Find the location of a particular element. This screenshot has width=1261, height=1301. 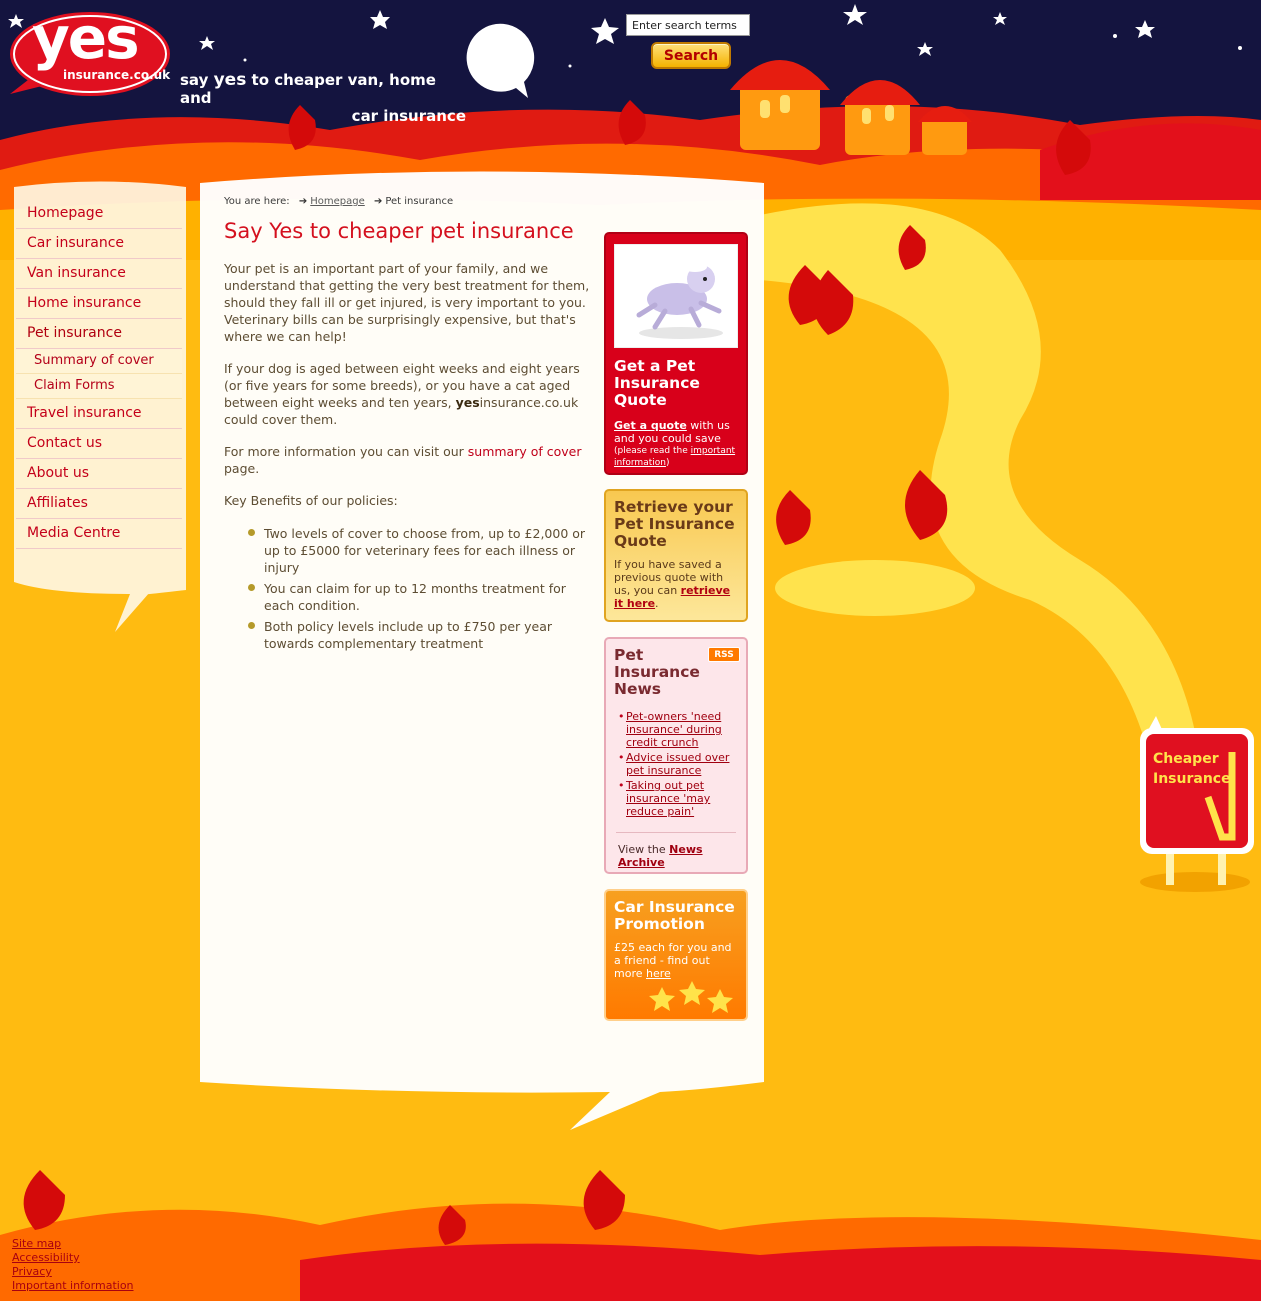

quote-box-note: (please read the important information) is located at coordinates (675, 457).